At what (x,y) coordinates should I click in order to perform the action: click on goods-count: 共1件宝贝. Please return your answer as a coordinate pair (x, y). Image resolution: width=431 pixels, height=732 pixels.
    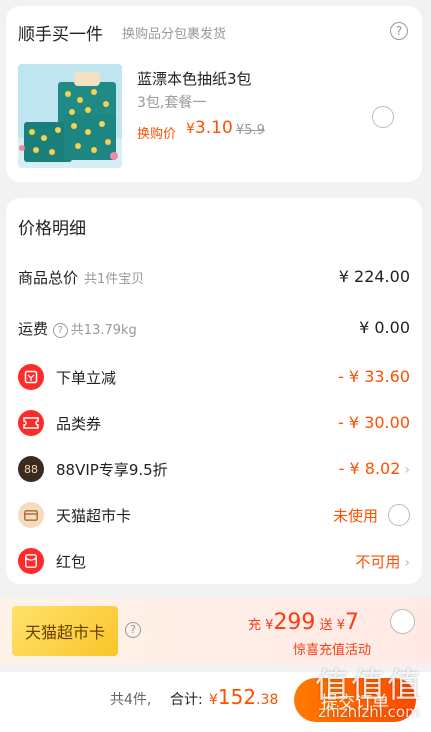
    Looking at the image, I should click on (114, 279).